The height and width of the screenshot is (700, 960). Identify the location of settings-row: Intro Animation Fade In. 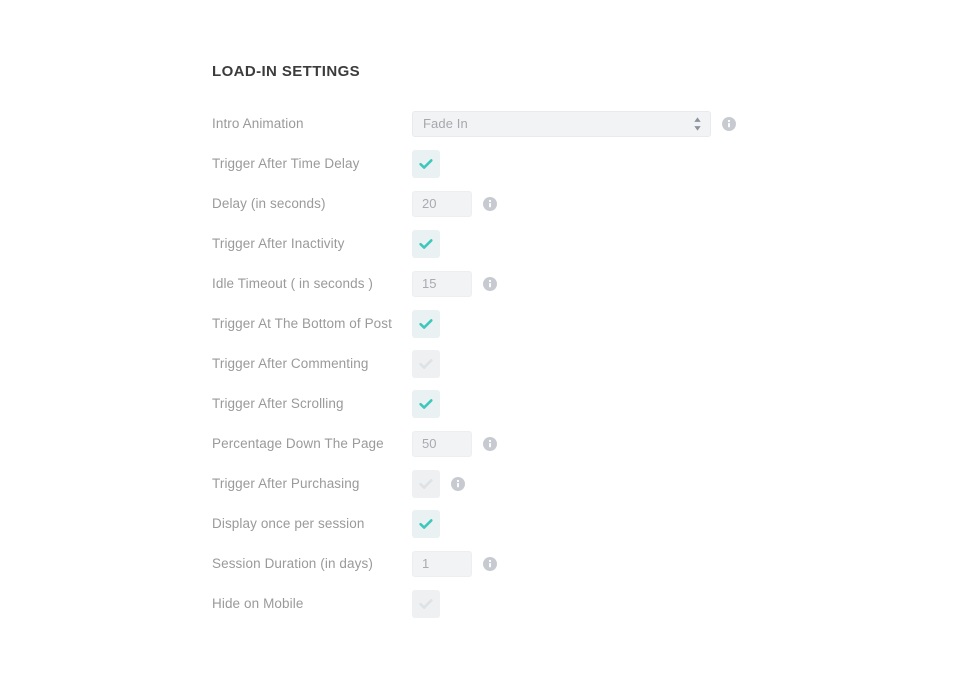
(492, 124).